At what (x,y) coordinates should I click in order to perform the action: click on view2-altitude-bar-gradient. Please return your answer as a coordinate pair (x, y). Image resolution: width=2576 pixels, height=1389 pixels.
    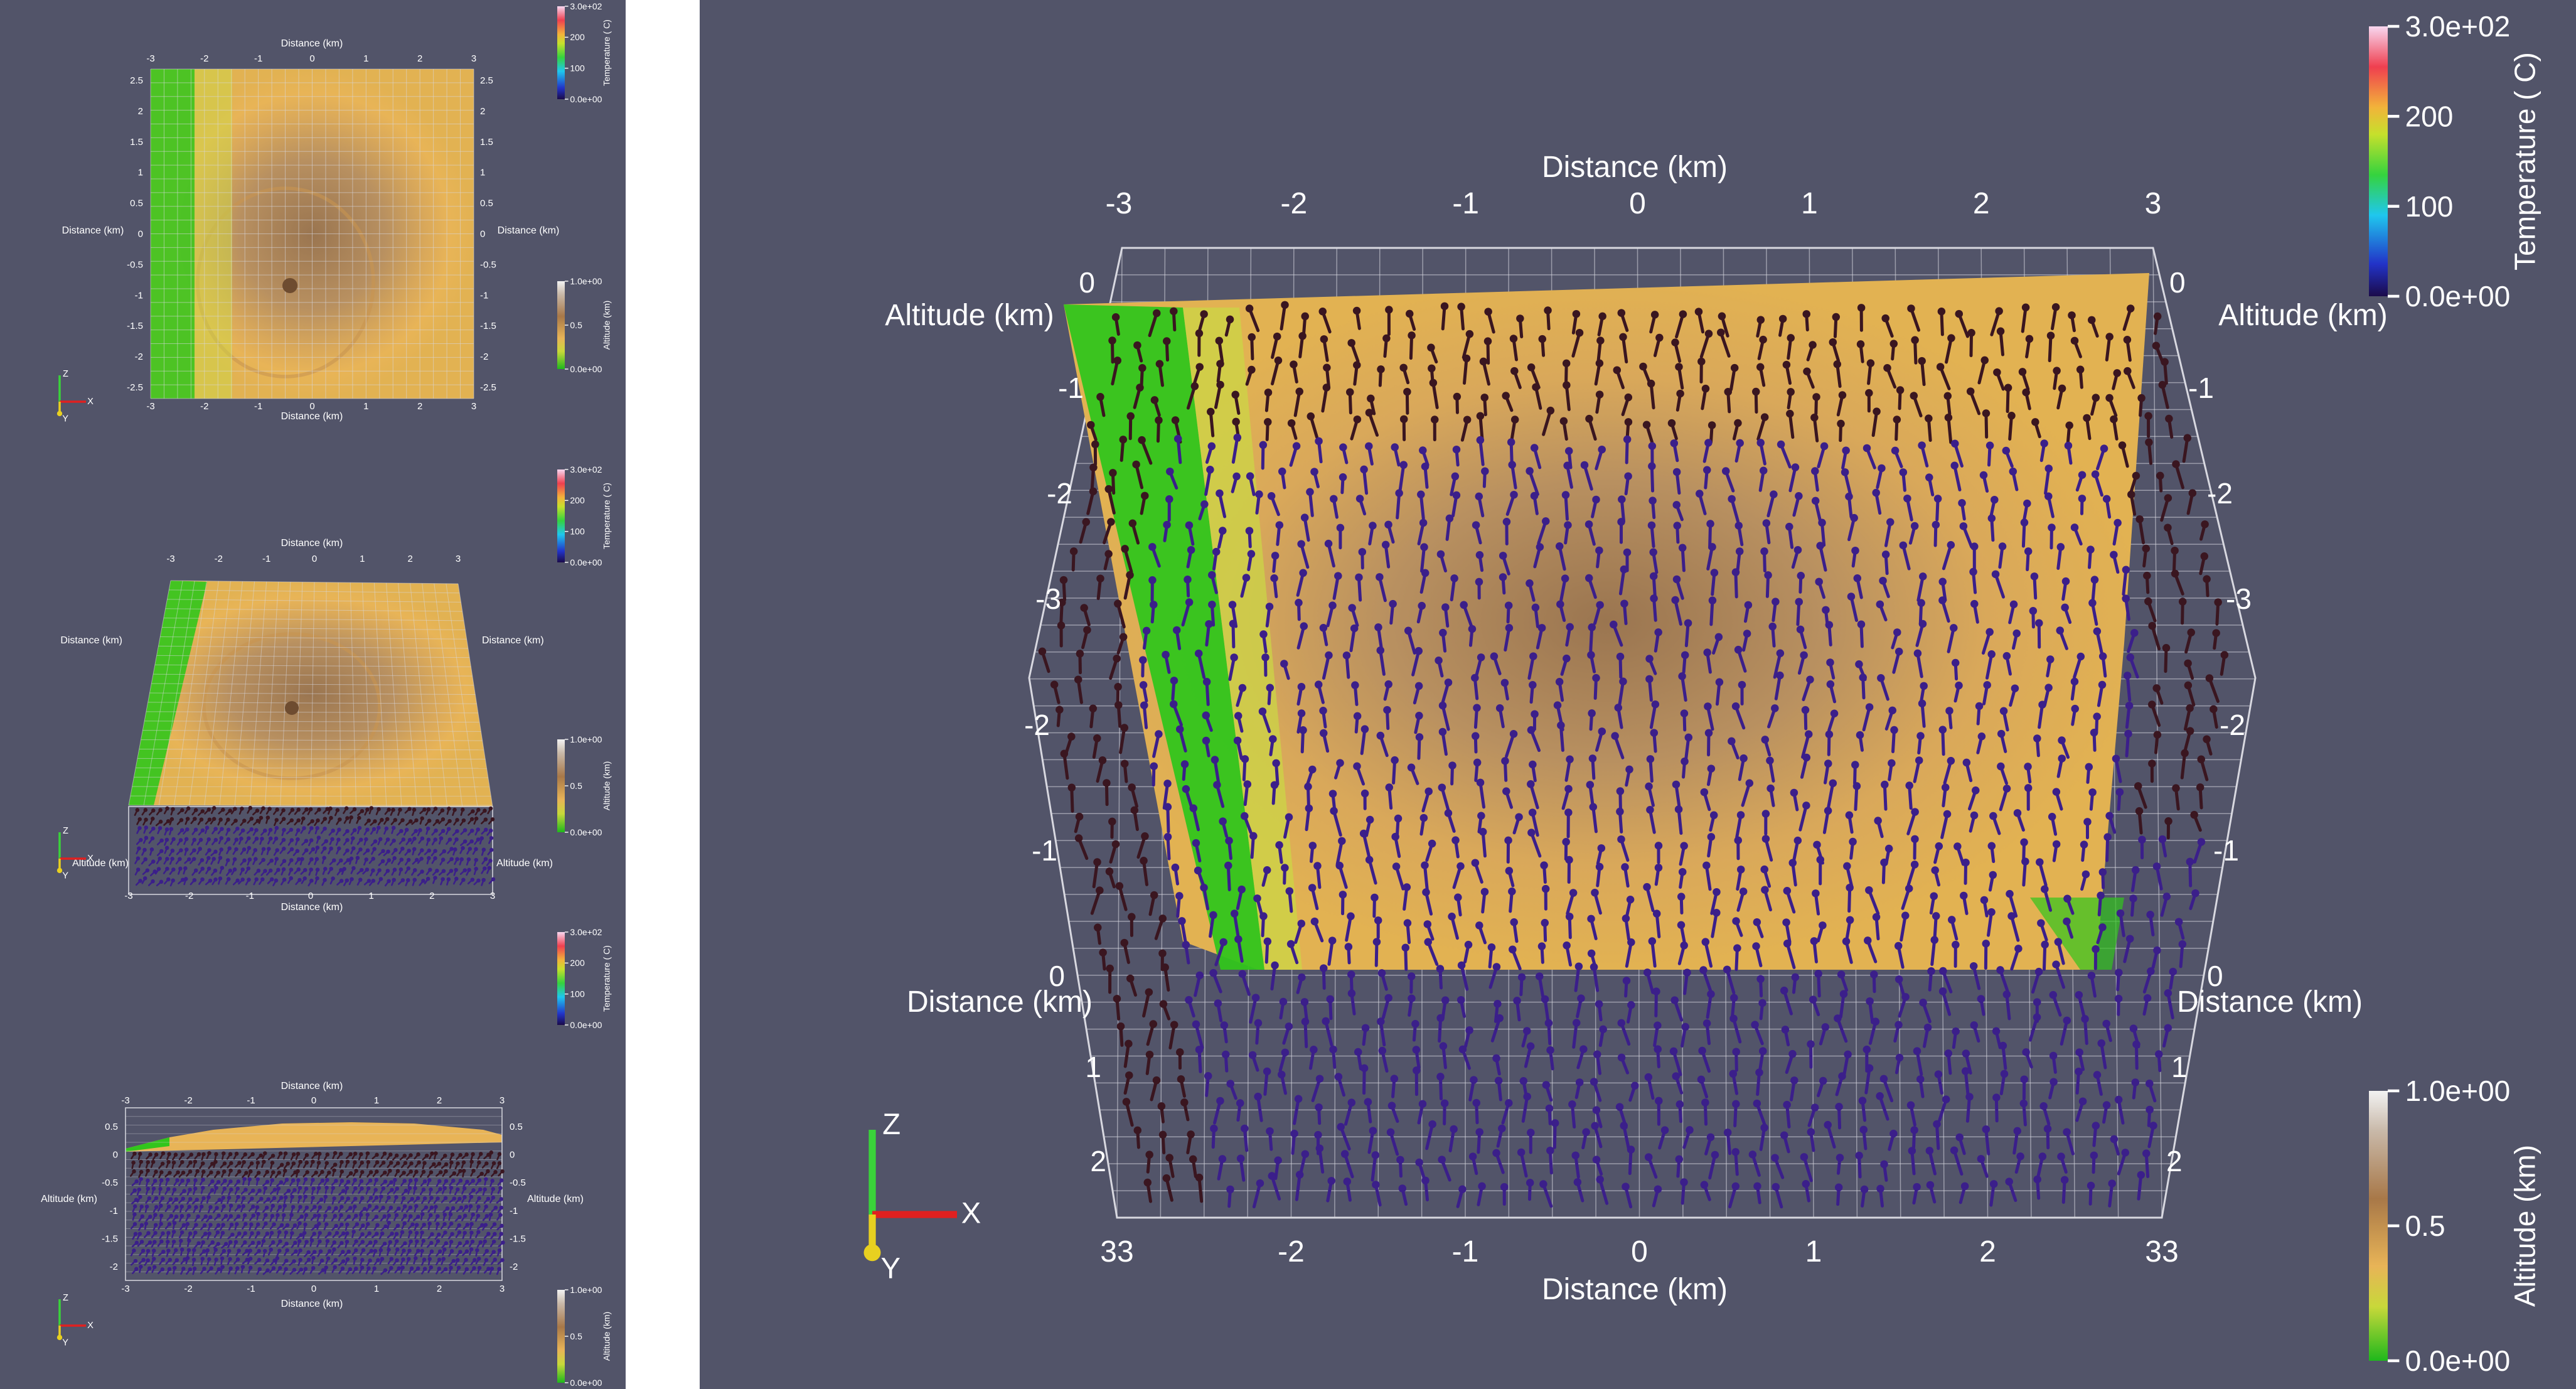
    Looking at the image, I should click on (561, 785).